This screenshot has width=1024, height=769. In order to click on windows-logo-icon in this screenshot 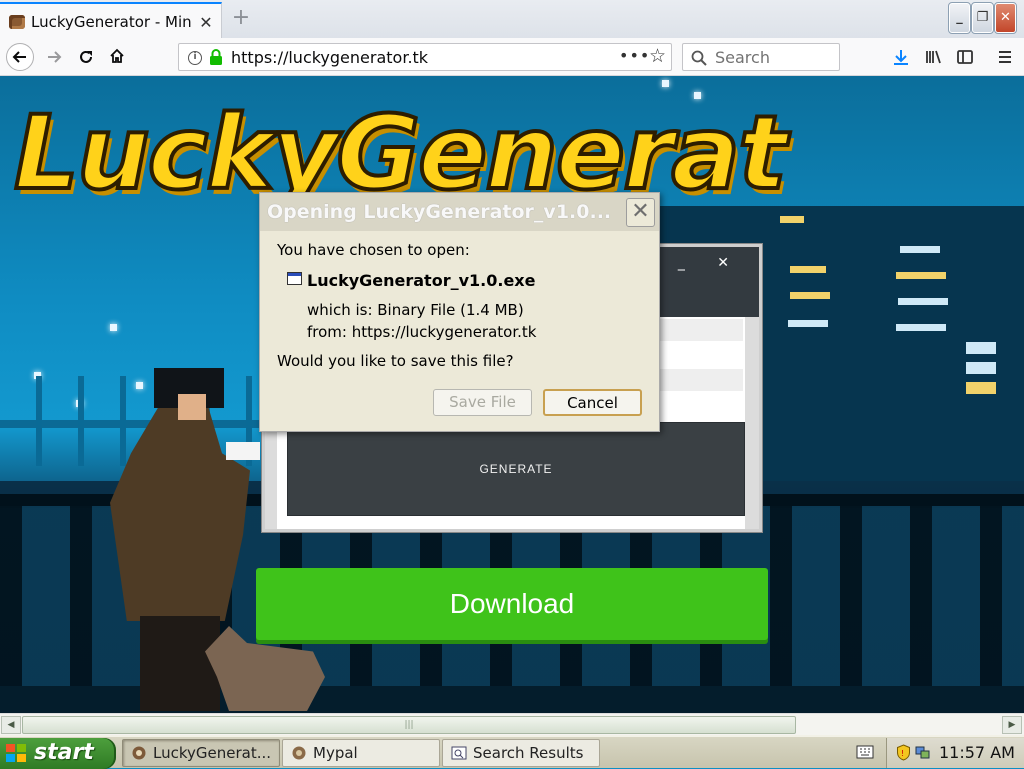, I will do `click(17, 754)`.